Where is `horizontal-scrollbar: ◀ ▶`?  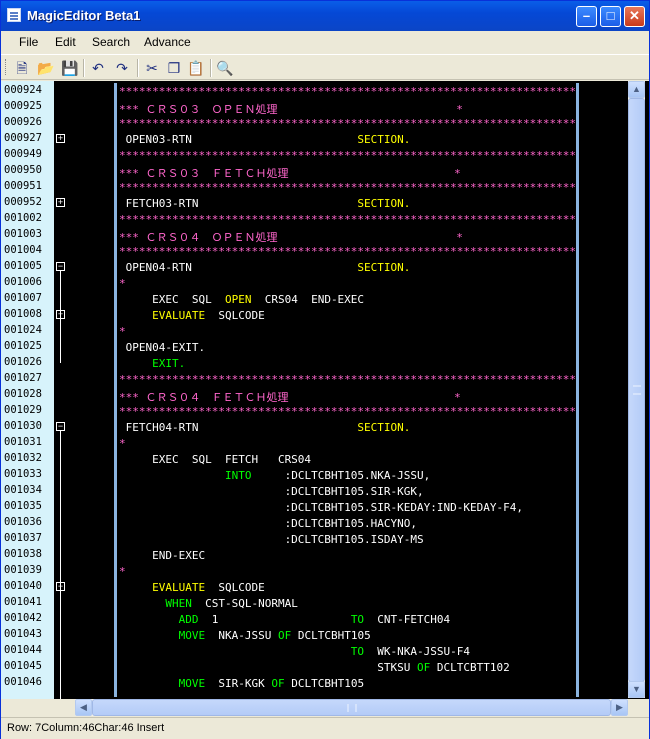
horizontal-scrollbar: ◀ ▶ is located at coordinates (351, 707).